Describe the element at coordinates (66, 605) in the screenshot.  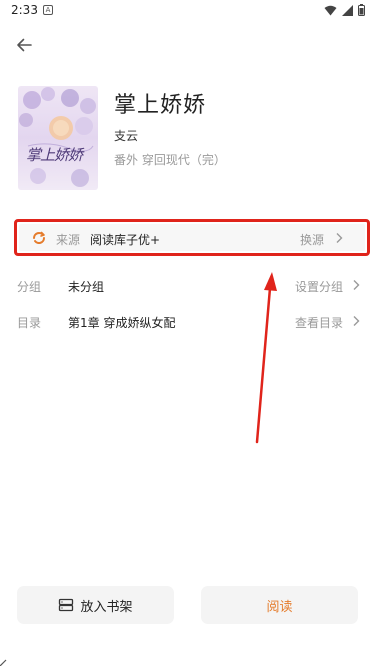
I see `bookshelf-icon` at that location.